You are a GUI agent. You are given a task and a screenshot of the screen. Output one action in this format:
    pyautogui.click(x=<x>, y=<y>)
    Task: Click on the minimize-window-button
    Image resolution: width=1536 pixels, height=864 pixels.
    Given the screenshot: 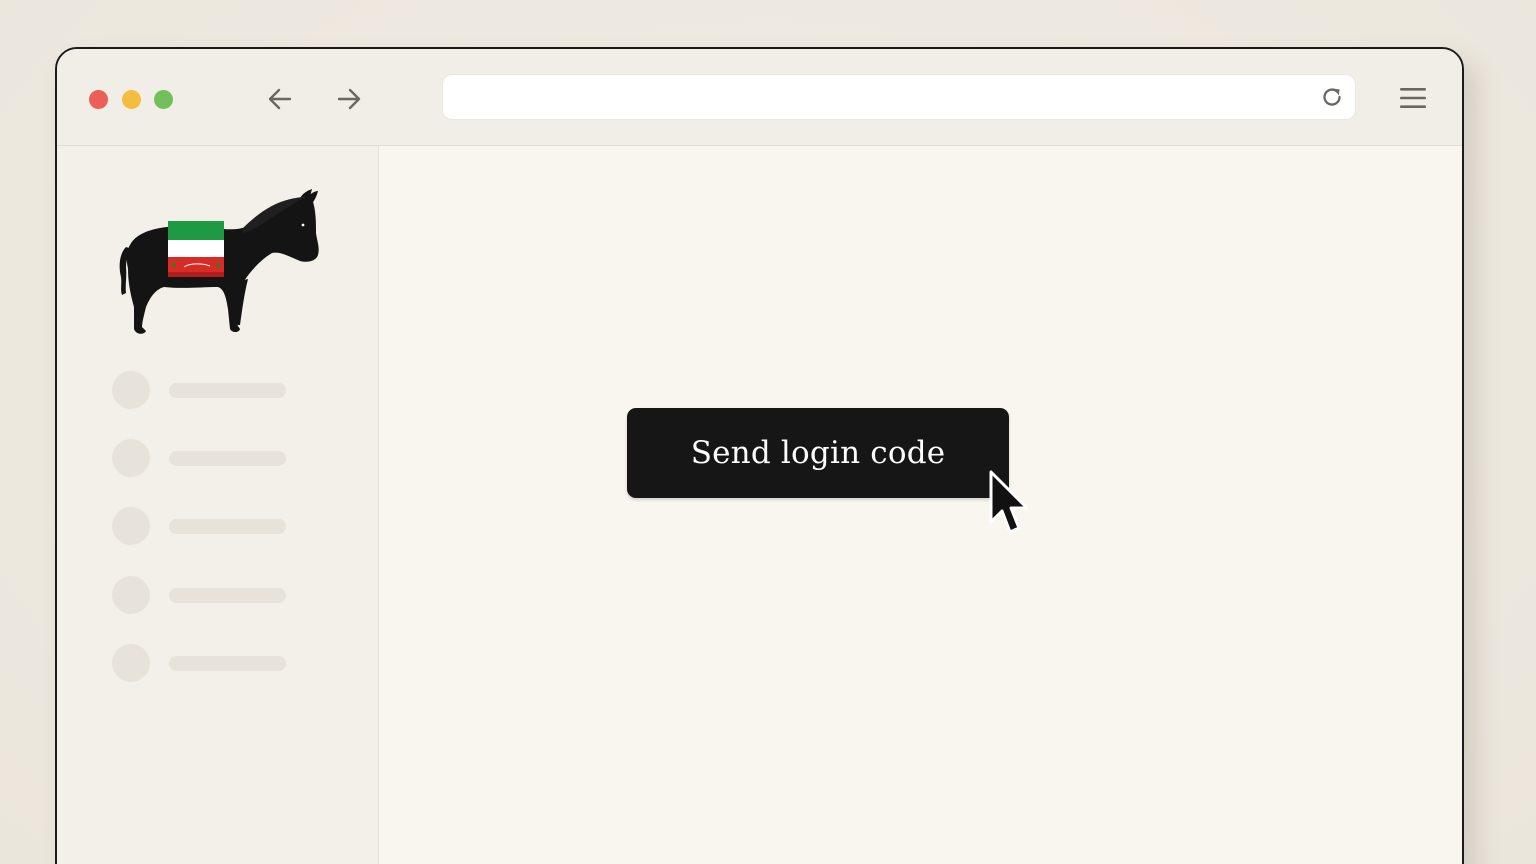 What is the action you would take?
    pyautogui.click(x=131, y=99)
    